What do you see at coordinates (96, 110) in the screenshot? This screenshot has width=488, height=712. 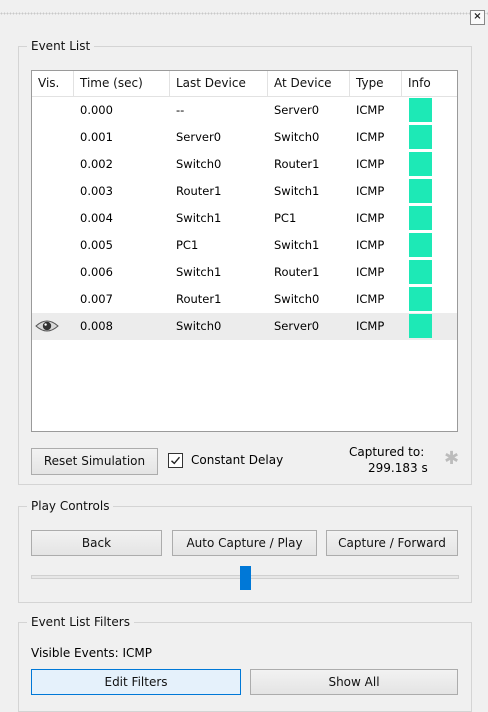 I see `cell-time: 0.000` at bounding box center [96, 110].